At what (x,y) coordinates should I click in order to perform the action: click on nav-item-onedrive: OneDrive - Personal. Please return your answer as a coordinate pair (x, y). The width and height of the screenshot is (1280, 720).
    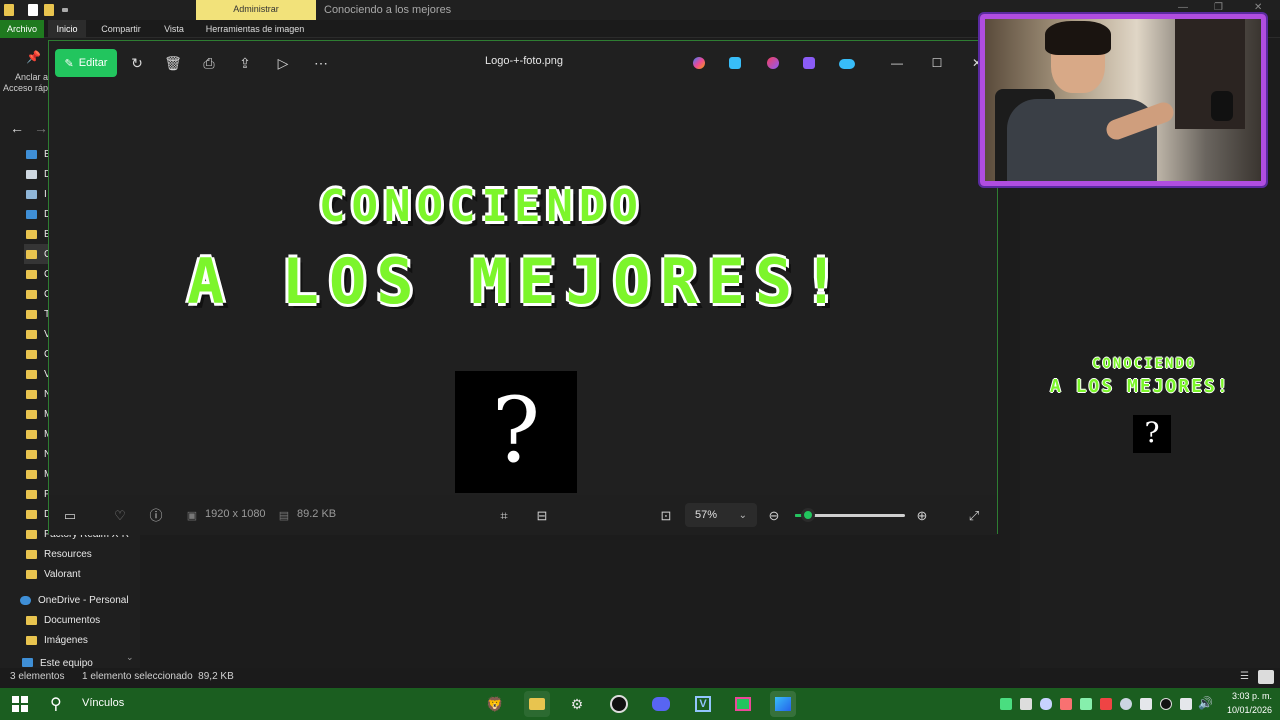
    Looking at the image, I should click on (74, 600).